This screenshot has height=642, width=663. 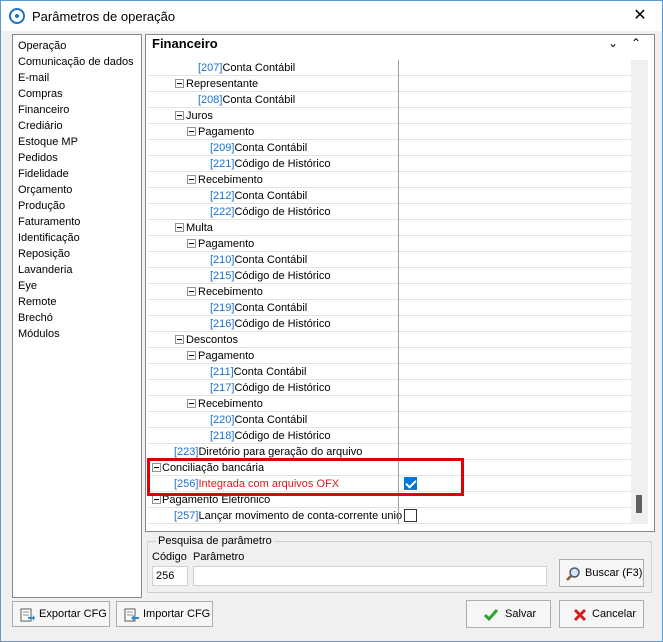 What do you see at coordinates (636, 43) in the screenshot?
I see `expand-all-icon: ⌃` at bounding box center [636, 43].